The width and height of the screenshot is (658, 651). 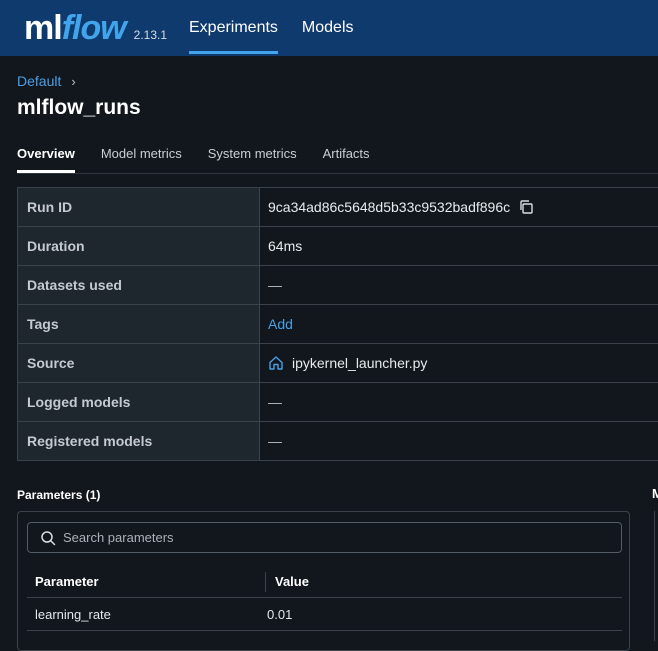 What do you see at coordinates (141, 159) in the screenshot?
I see `tab-model-metrics: Model metrics` at bounding box center [141, 159].